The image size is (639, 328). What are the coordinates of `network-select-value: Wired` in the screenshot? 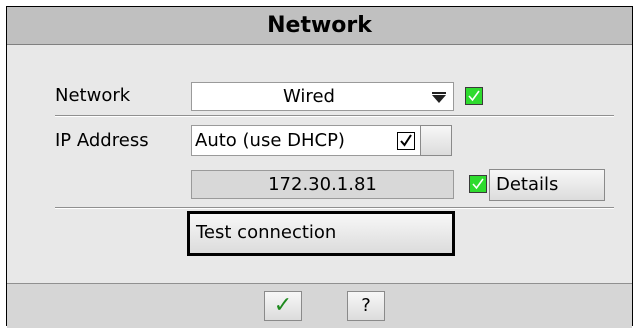 It's located at (309, 96).